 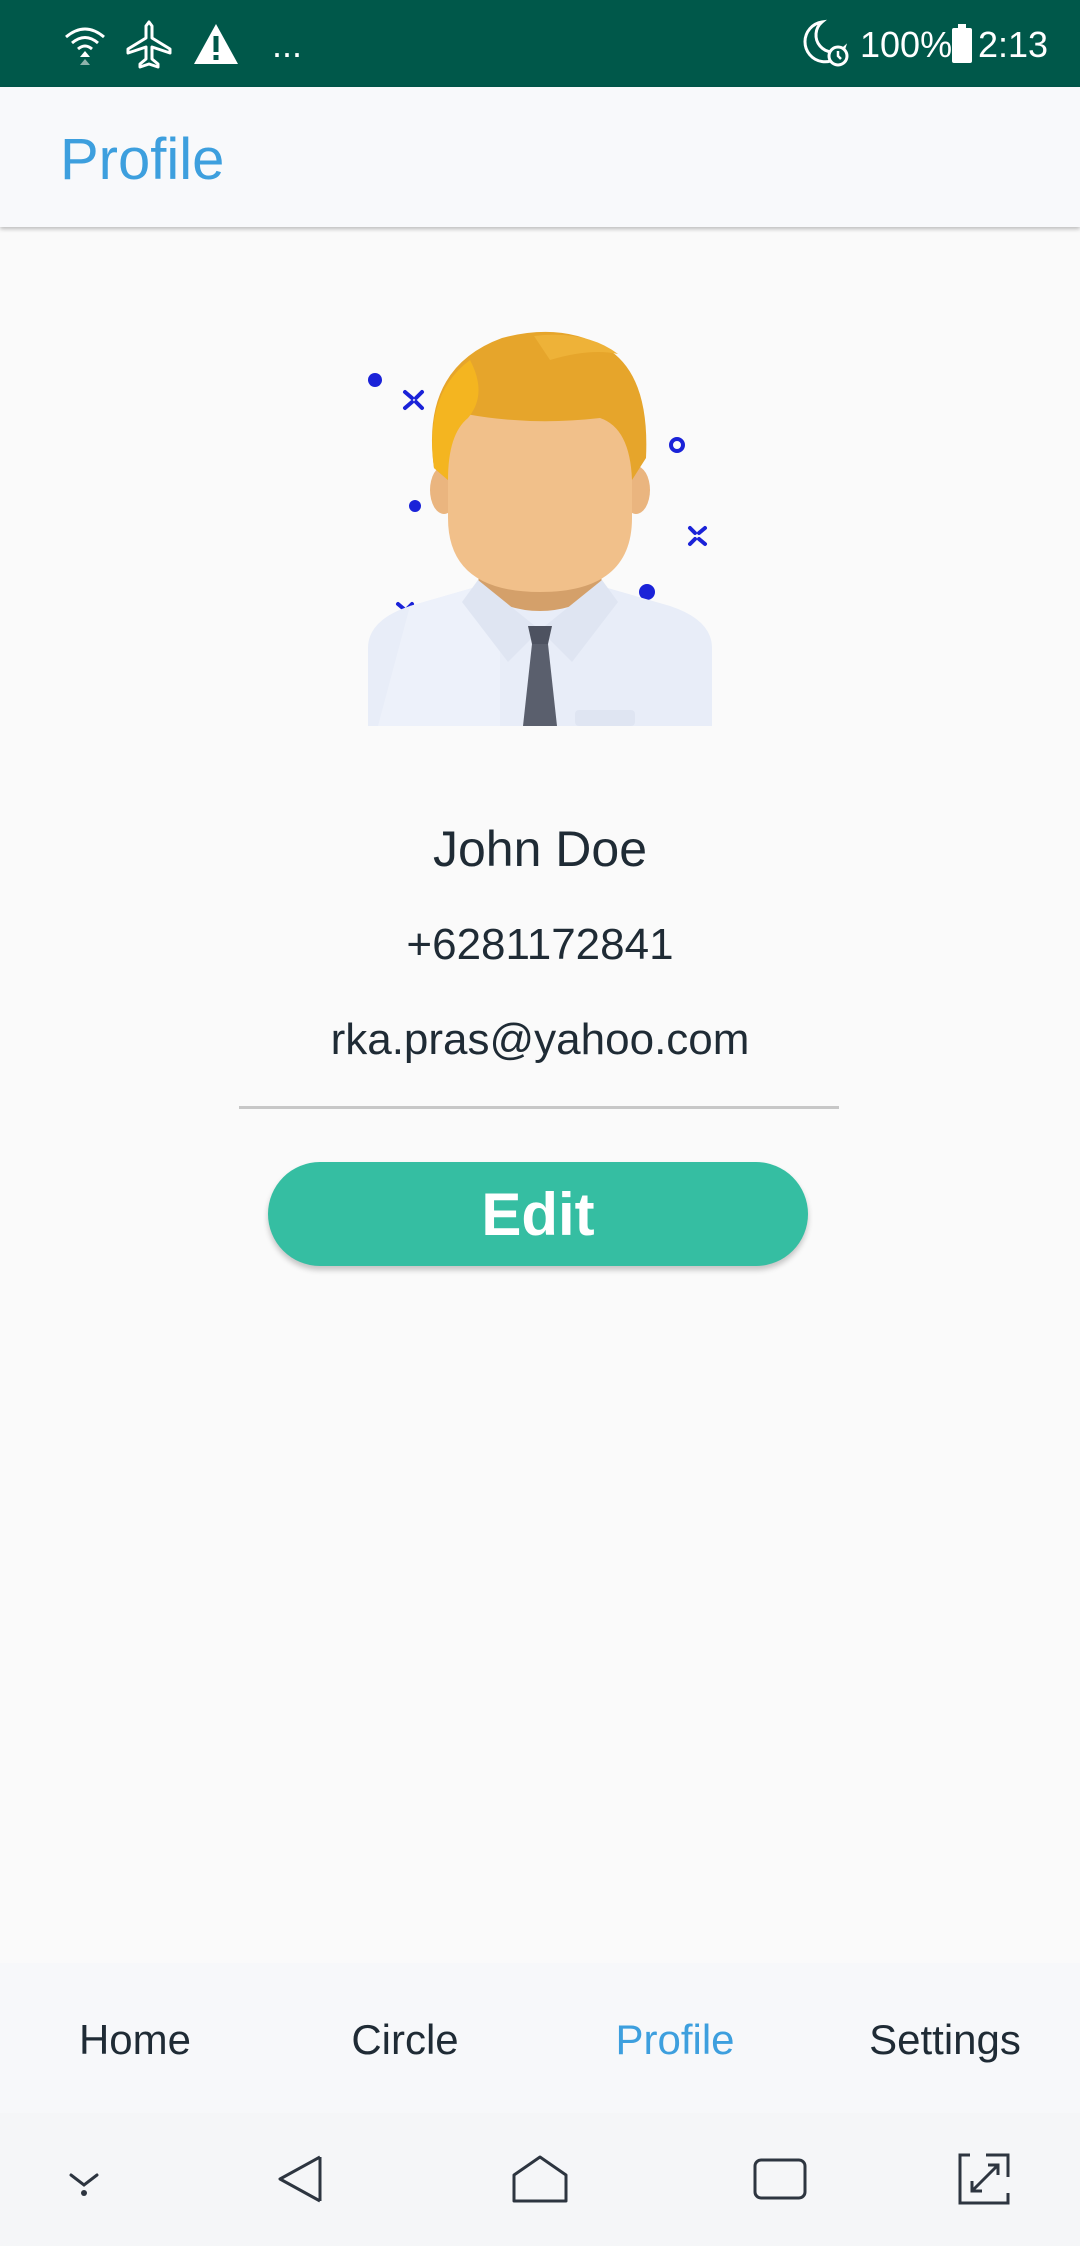 I want to click on app-bar: Profile, so click(x=540, y=157).